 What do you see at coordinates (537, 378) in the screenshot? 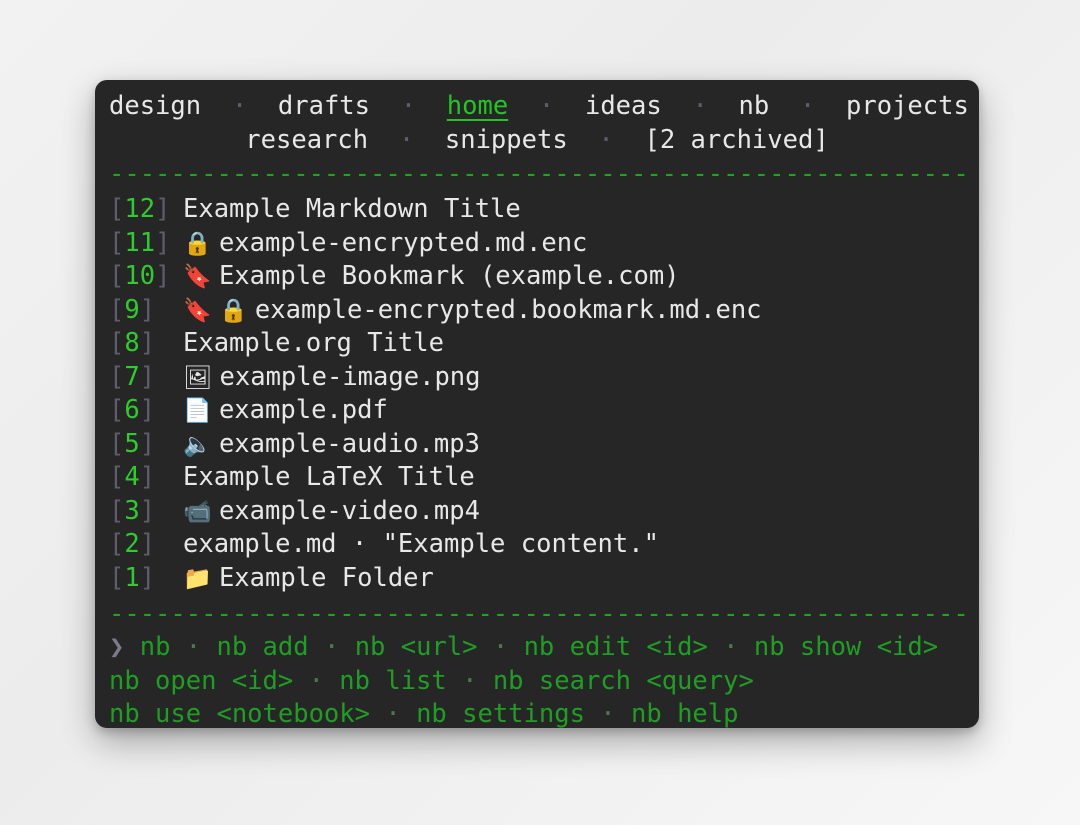
I see `item-row: [7] 🖼 example-image.png` at bounding box center [537, 378].